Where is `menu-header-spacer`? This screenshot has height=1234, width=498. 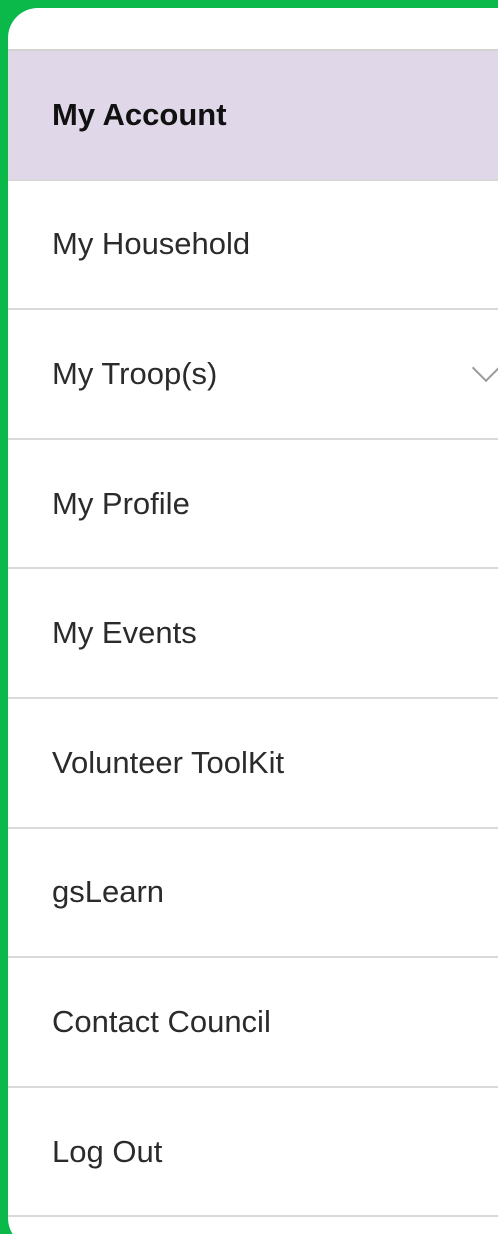 menu-header-spacer is located at coordinates (253, 29).